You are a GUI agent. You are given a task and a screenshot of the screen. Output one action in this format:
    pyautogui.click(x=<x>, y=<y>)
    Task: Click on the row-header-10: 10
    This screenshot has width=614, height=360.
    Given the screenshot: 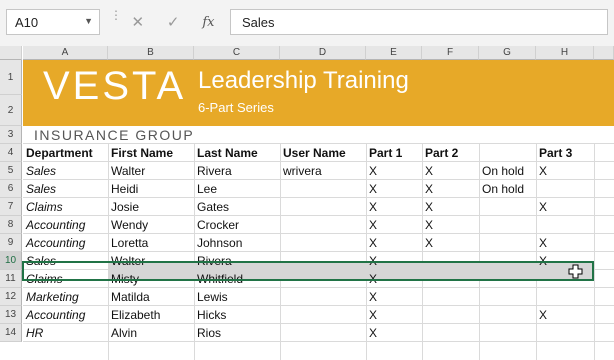 What is the action you would take?
    pyautogui.click(x=11, y=261)
    